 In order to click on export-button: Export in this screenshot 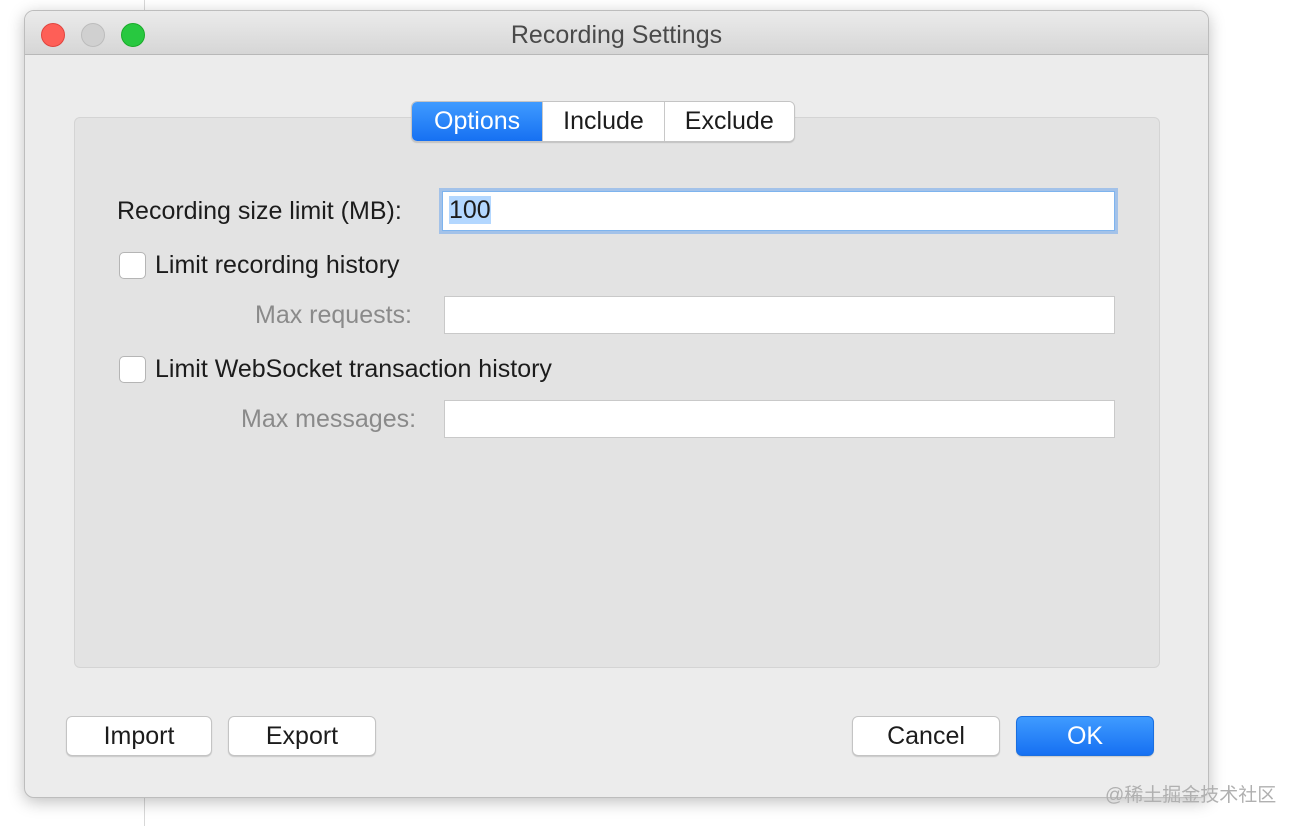, I will do `click(302, 736)`.